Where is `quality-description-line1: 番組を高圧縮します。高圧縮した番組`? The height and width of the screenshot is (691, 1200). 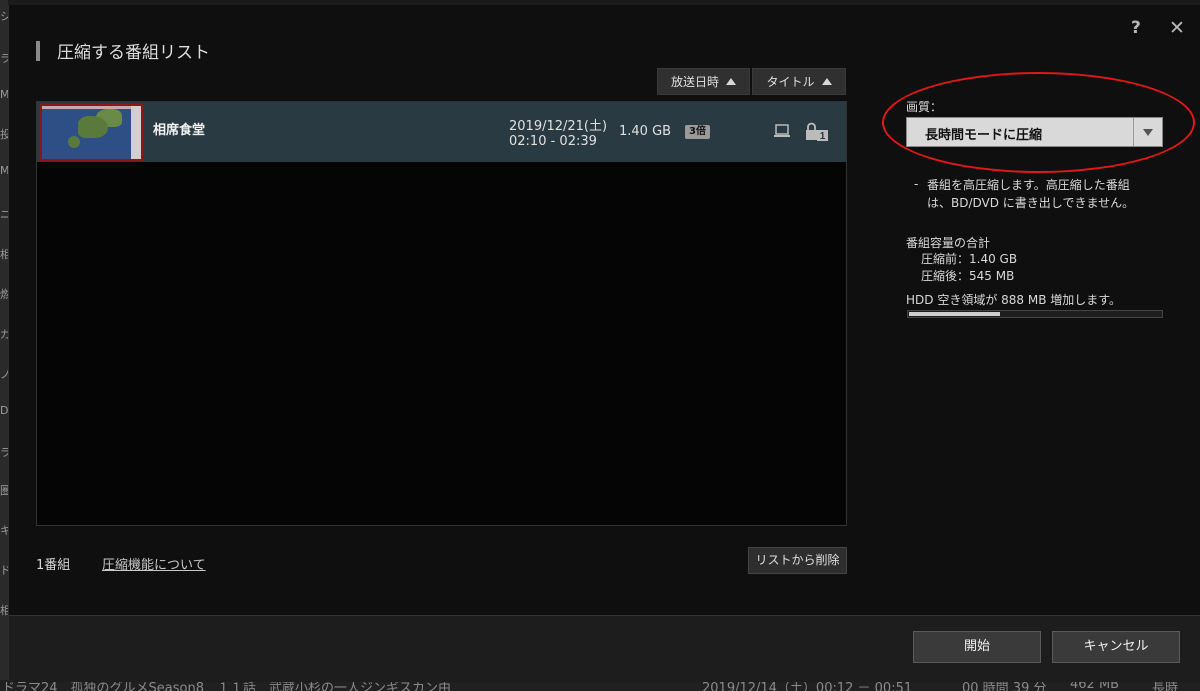 quality-description-line1: 番組を高圧縮します。高圧縮した番組 is located at coordinates (1028, 185).